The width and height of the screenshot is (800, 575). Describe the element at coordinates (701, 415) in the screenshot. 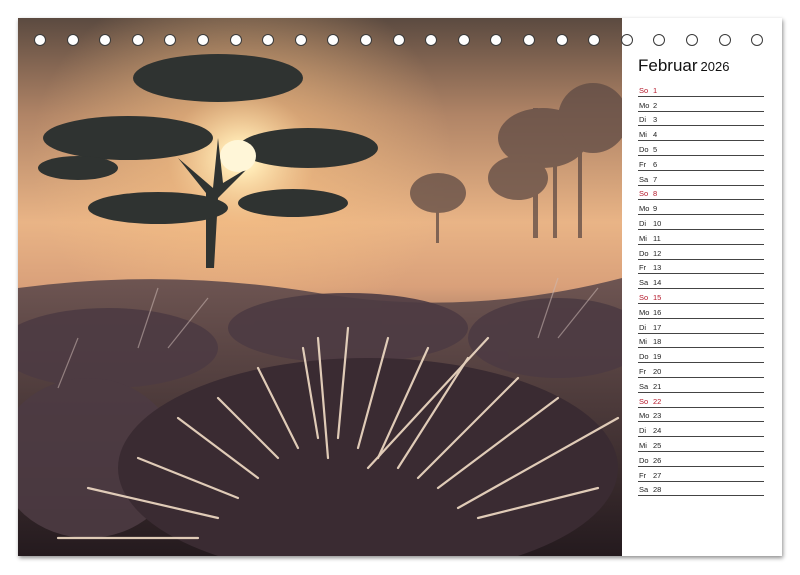

I see `day-row: Mo 23` at that location.